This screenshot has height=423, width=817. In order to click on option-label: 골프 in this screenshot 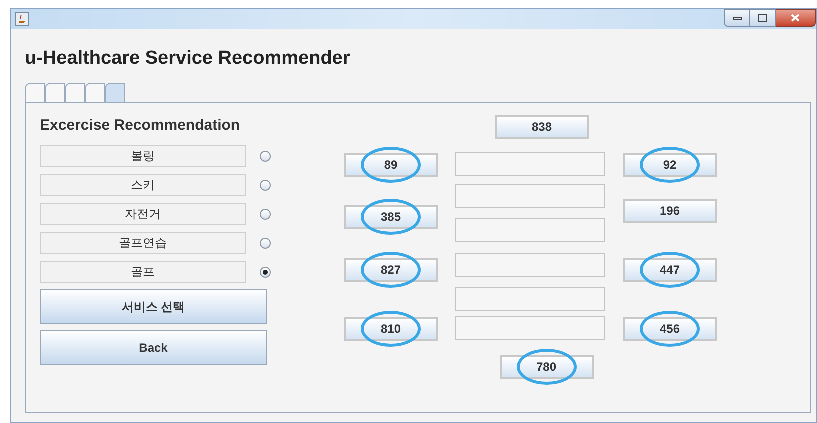, I will do `click(143, 272)`.